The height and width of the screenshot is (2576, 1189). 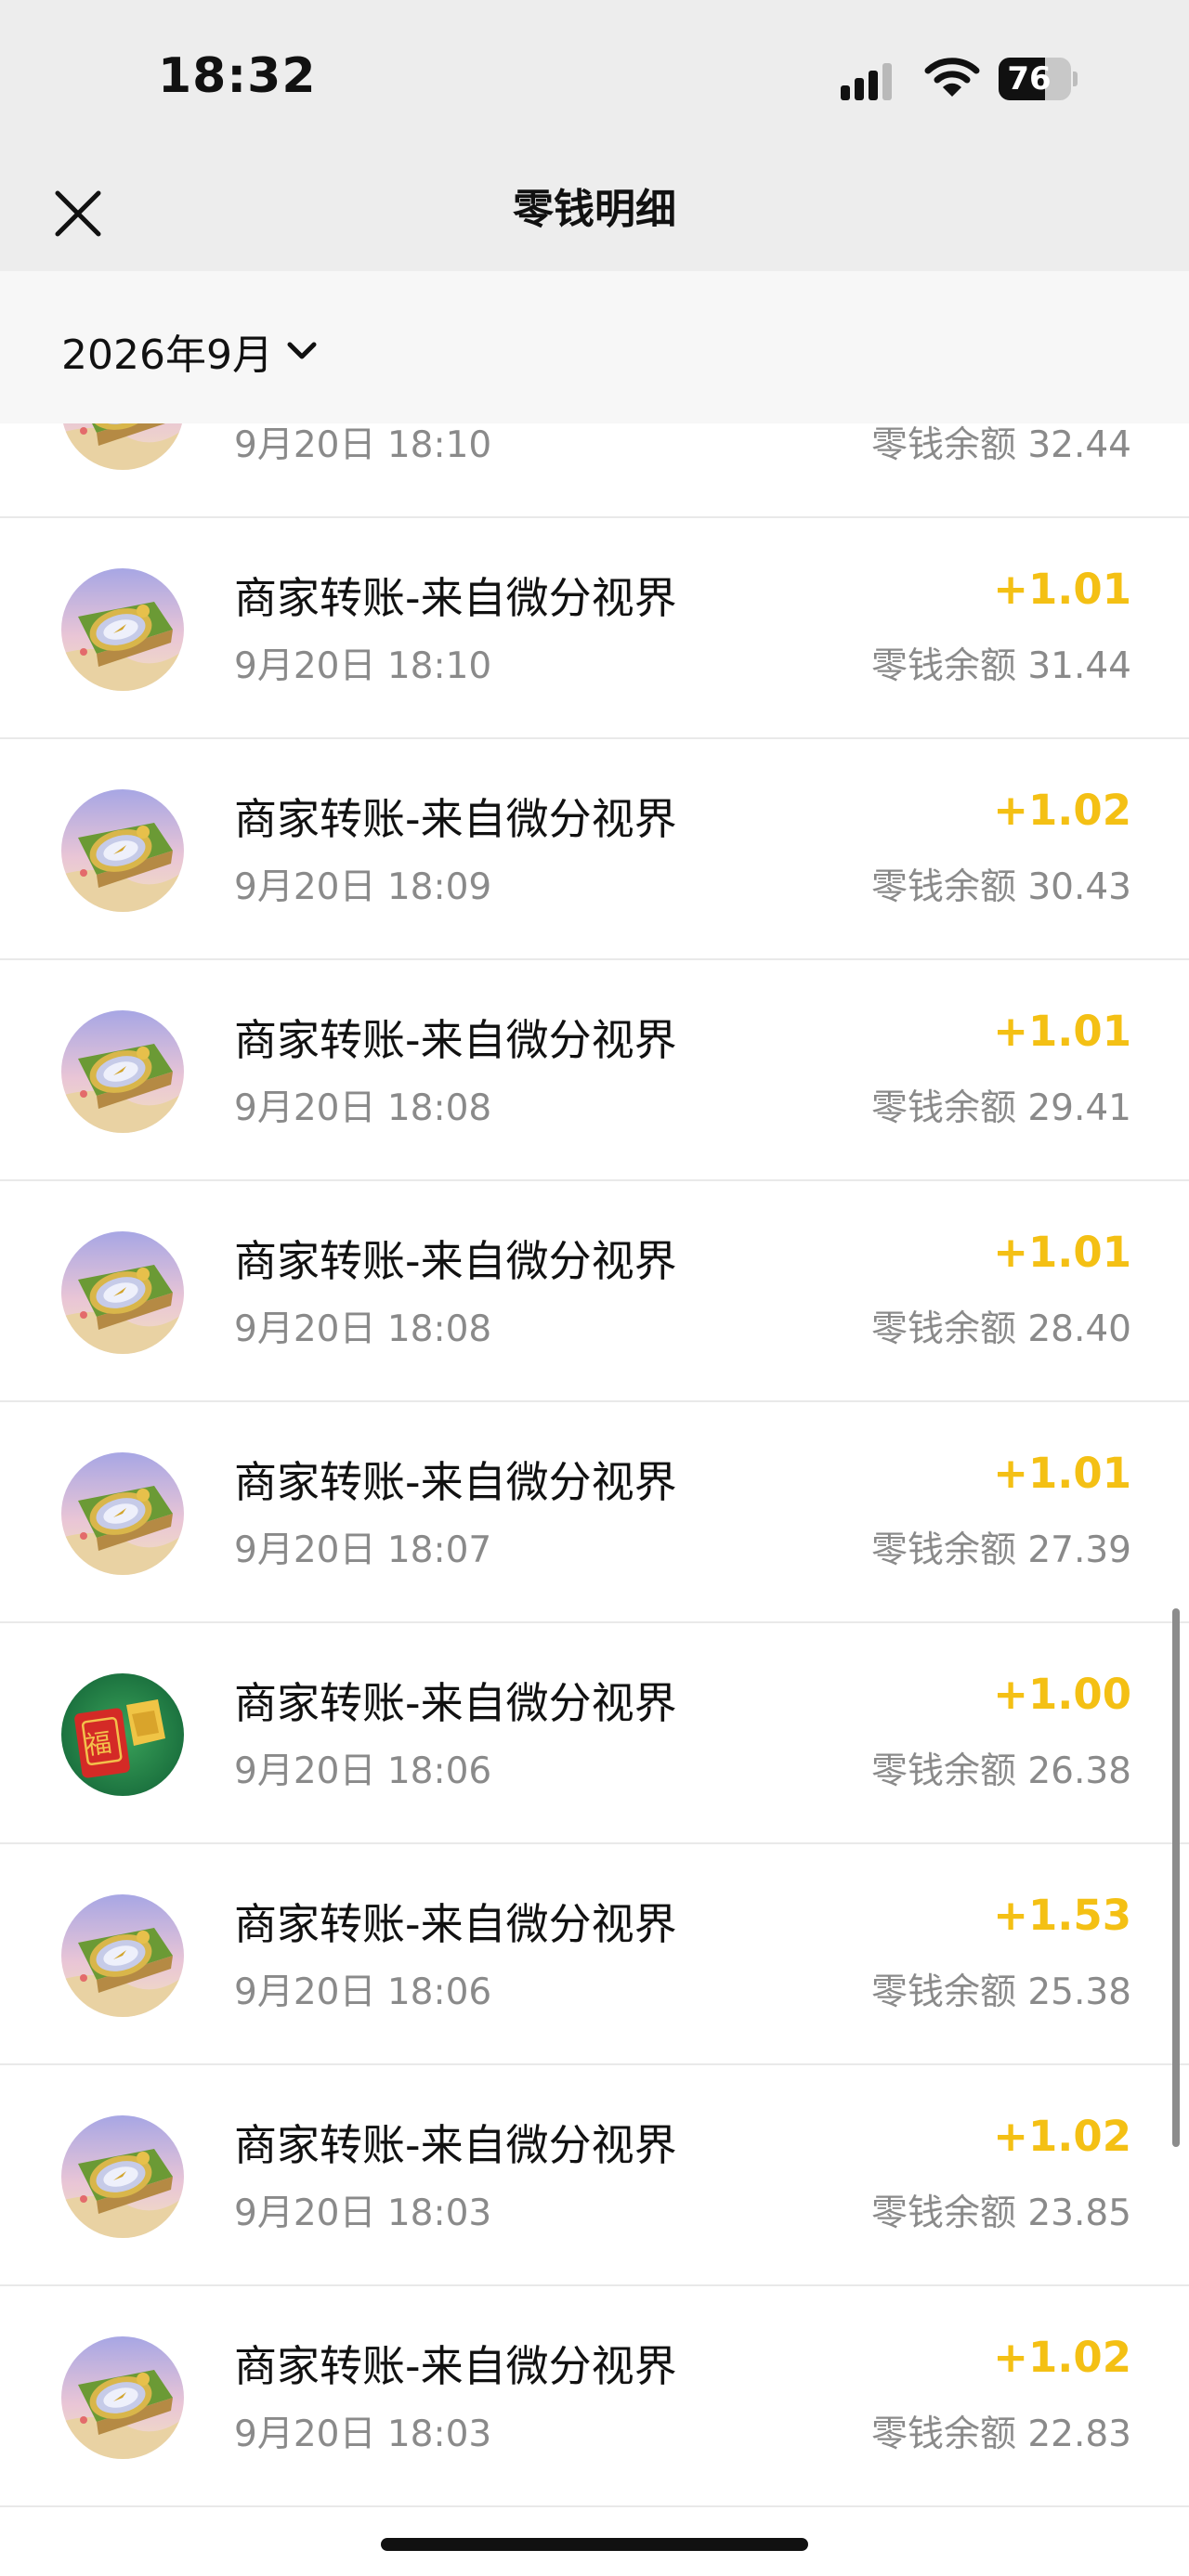 I want to click on balance-after: 零钱余额 22.83, so click(x=1000, y=2434).